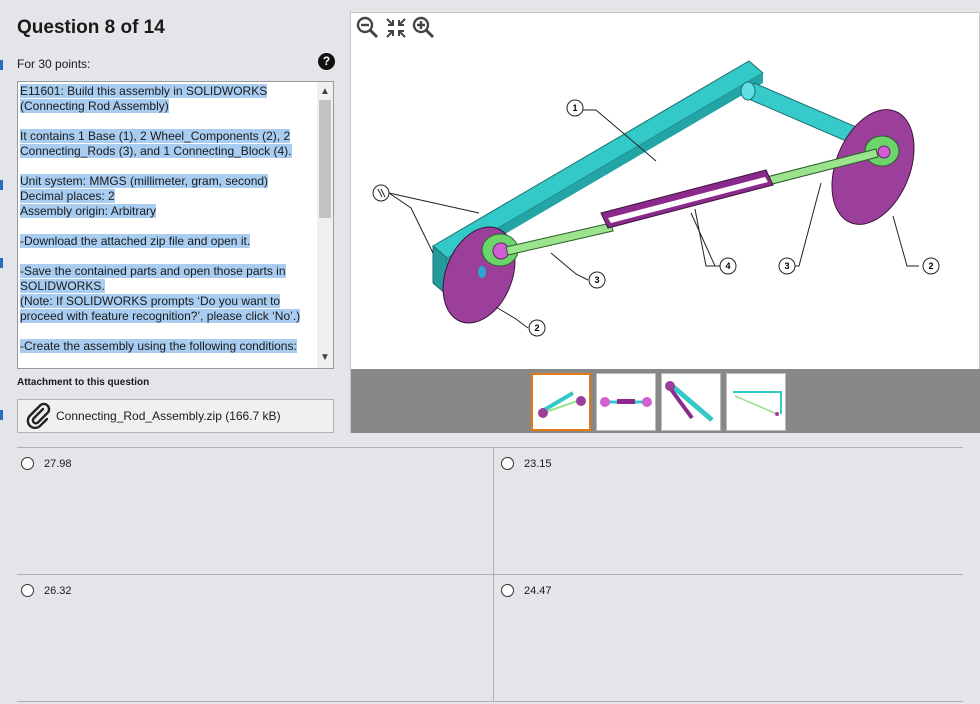 The height and width of the screenshot is (704, 980). I want to click on answer-option-3: 26.32, so click(46, 590).